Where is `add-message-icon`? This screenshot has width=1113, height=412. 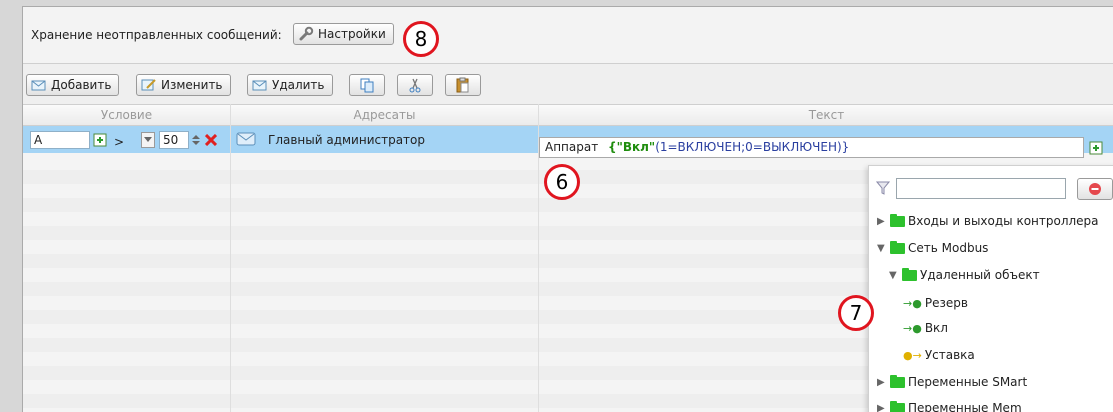
add-message-icon is located at coordinates (39, 85).